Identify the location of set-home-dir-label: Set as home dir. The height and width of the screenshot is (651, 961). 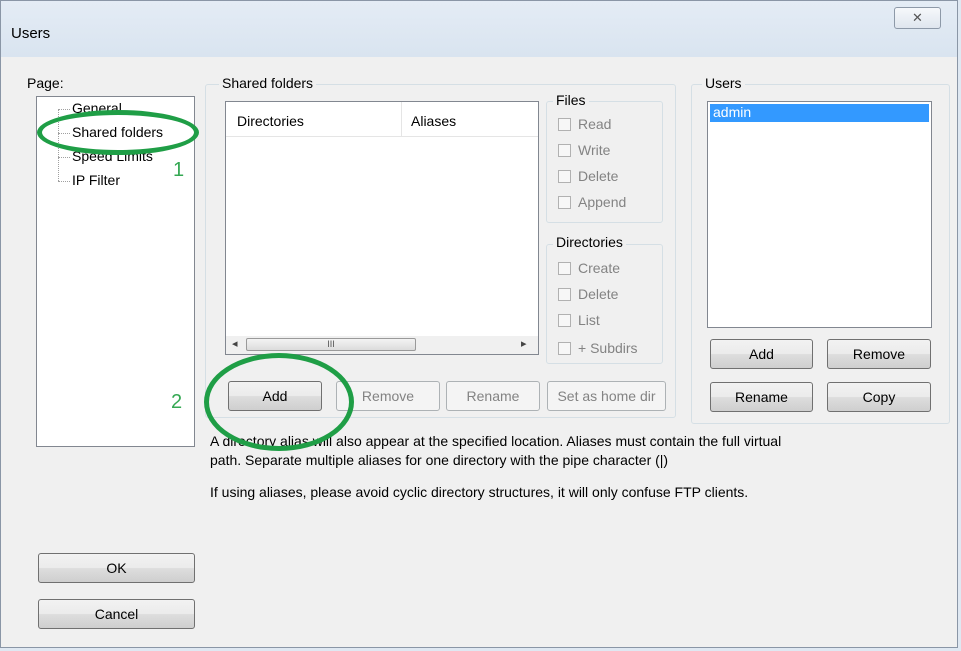
(606, 396).